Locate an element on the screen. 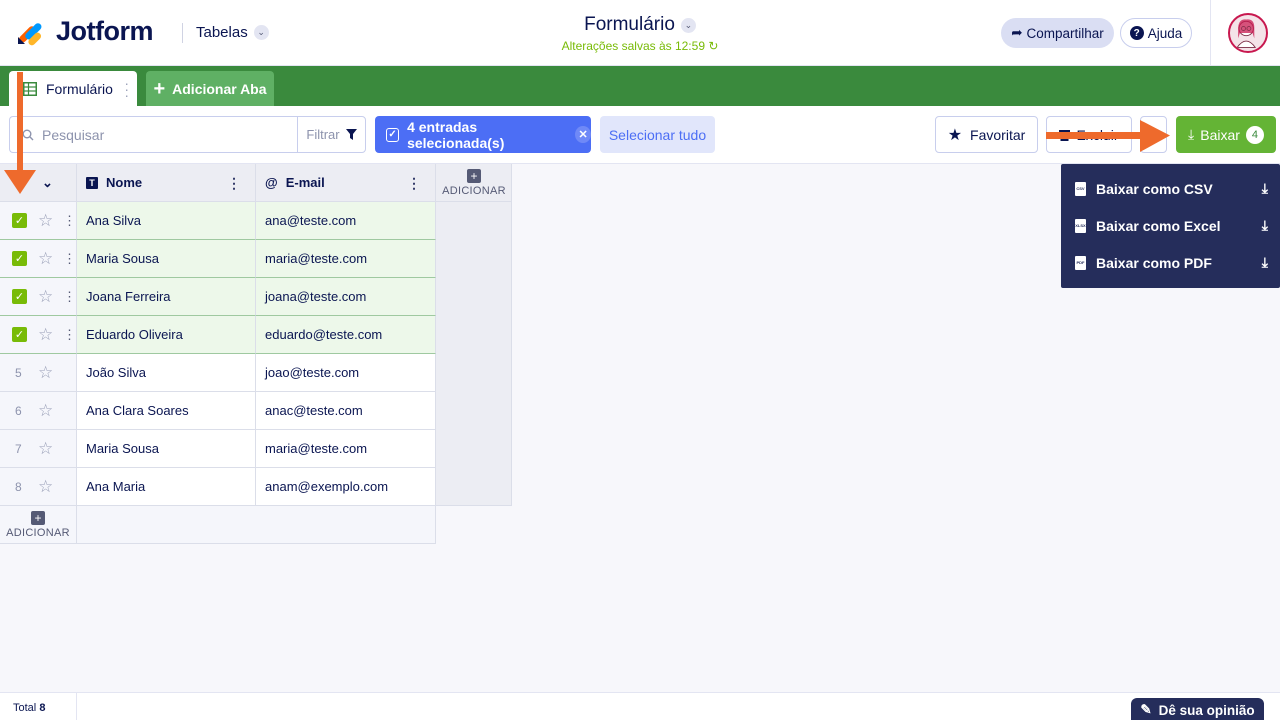 The width and height of the screenshot is (1280, 720). download-pdf-item: PDF Baixar como PDF ⤓ is located at coordinates (1170, 262).